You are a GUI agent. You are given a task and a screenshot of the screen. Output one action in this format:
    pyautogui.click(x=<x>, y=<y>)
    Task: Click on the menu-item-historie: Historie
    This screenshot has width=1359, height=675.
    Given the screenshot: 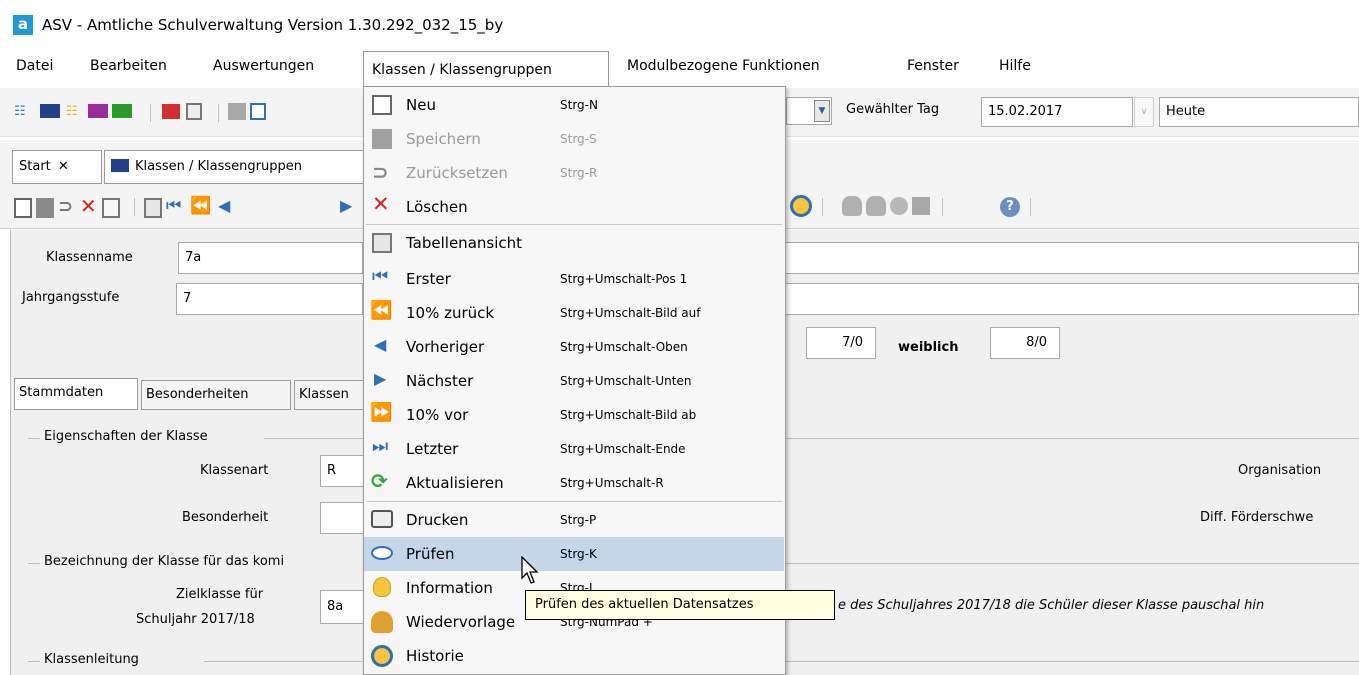 What is the action you would take?
    pyautogui.click(x=574, y=656)
    